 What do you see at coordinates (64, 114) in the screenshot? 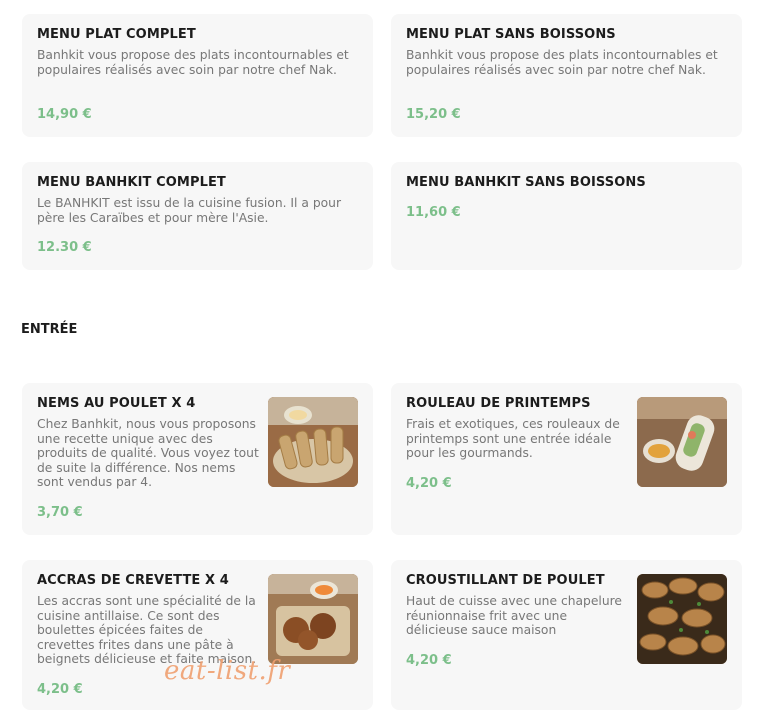
I see `item-price: 14,90 €` at bounding box center [64, 114].